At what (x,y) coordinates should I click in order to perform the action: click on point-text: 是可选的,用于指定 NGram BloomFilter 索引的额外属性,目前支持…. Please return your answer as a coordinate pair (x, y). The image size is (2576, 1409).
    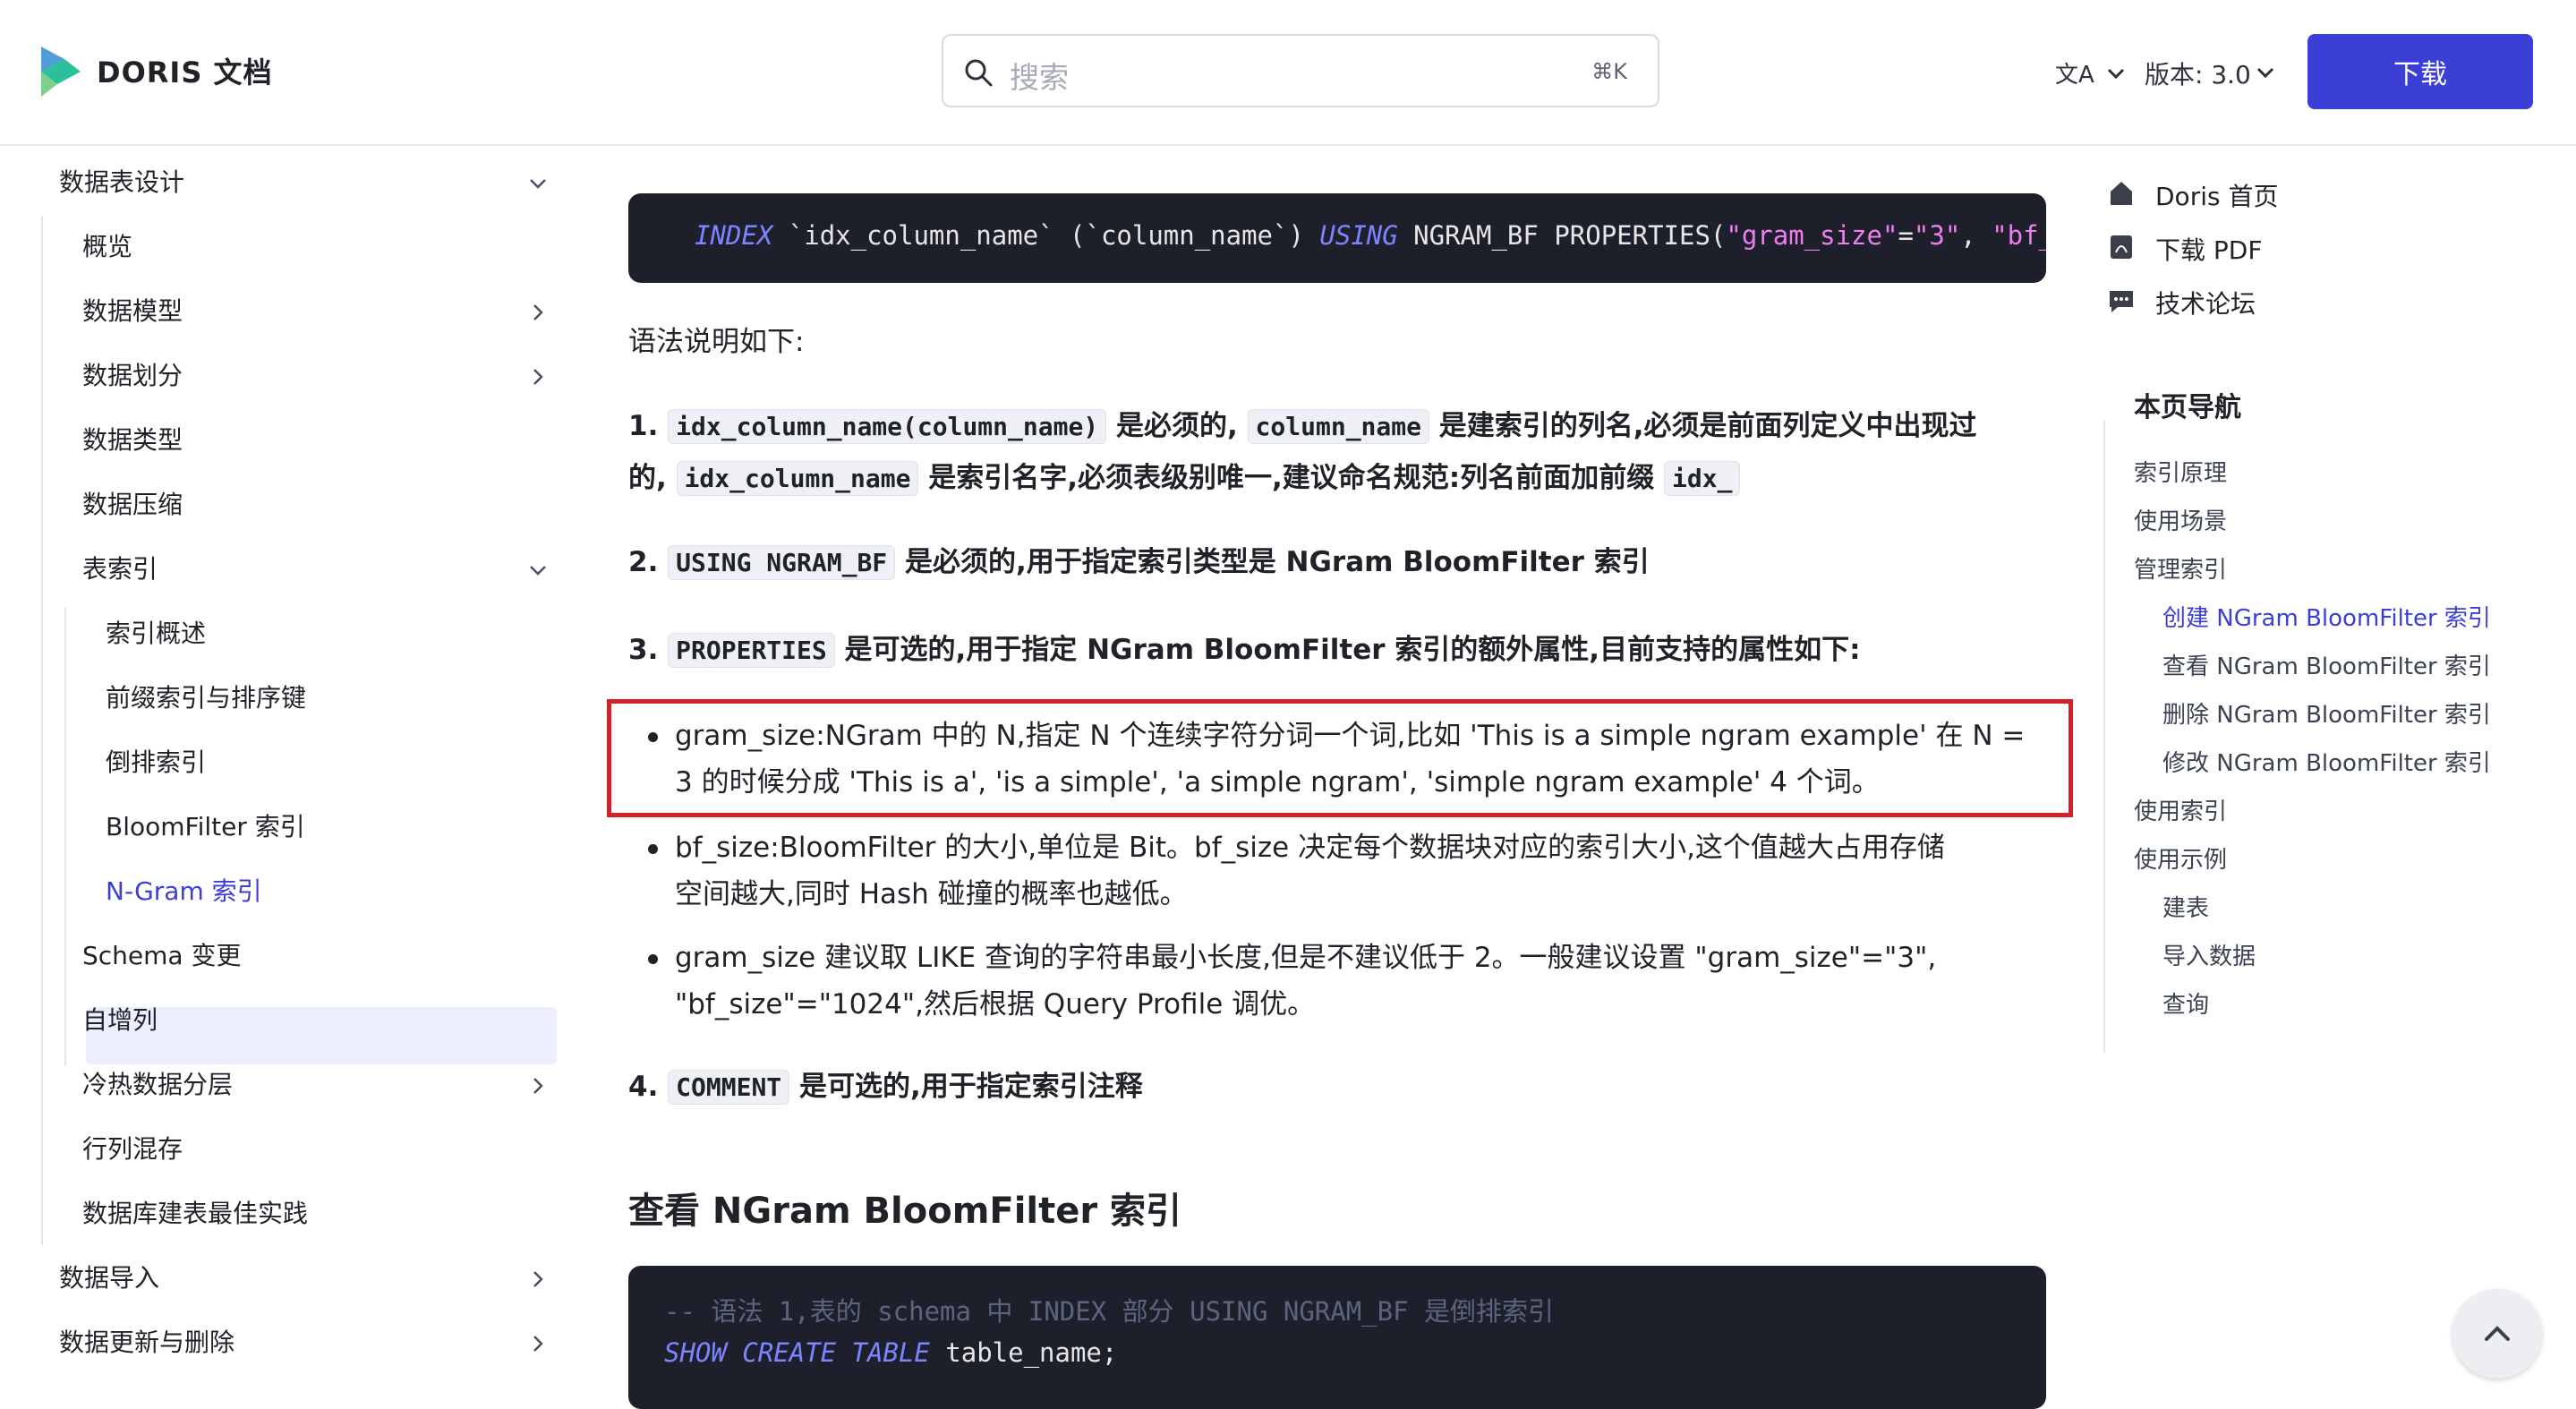
    Looking at the image, I should click on (1352, 650).